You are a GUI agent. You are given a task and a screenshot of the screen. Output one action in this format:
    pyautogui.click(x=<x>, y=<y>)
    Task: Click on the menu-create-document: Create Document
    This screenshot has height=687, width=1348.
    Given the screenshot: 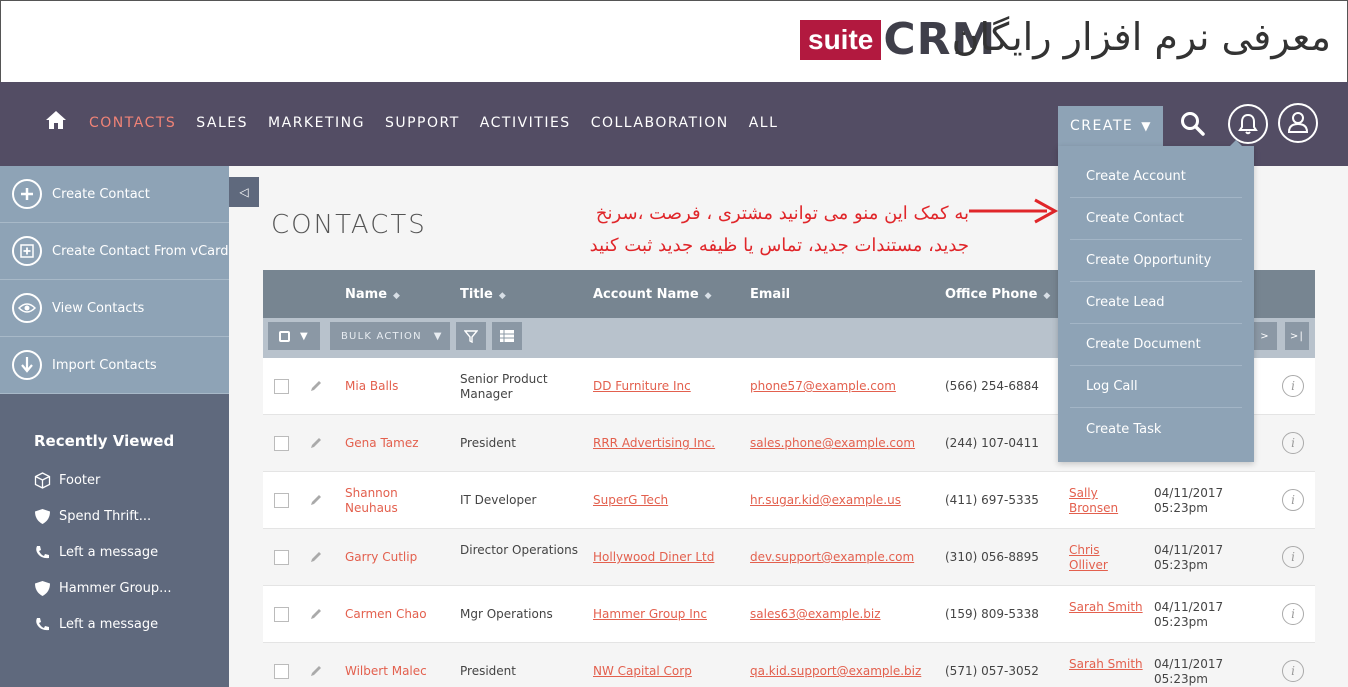 What is the action you would take?
    pyautogui.click(x=1156, y=345)
    